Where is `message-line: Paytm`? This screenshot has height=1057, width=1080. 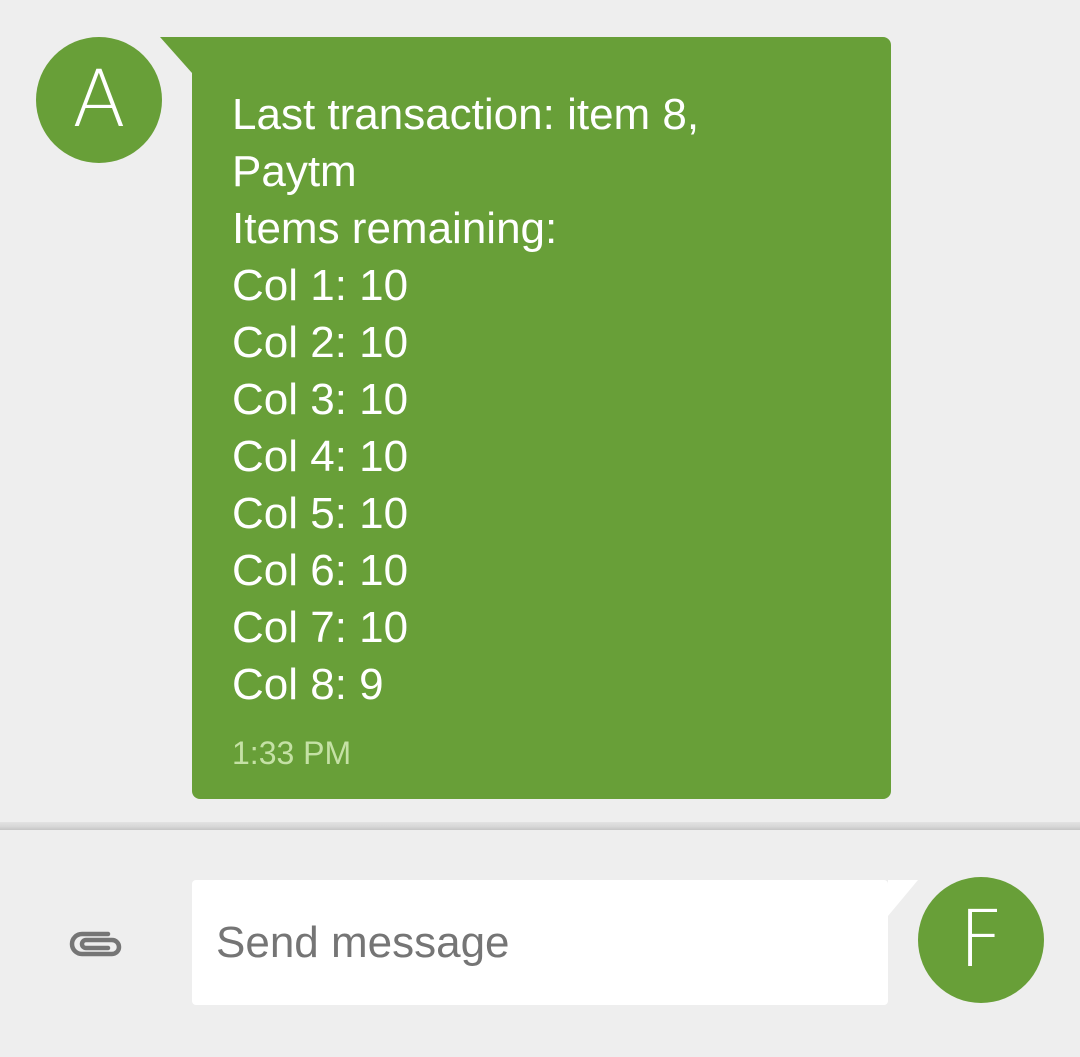
message-line: Paytm is located at coordinates (294, 171).